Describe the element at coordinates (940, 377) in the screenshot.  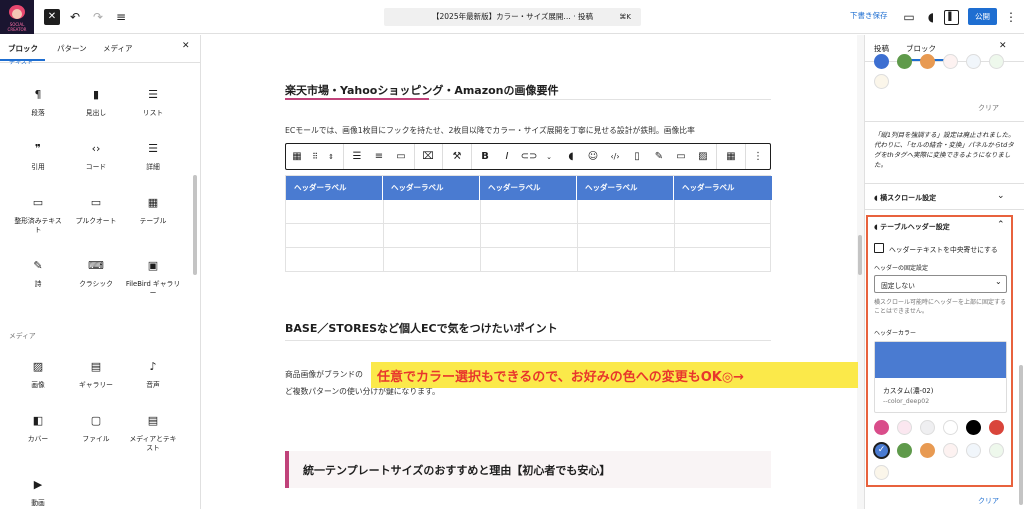
I see `color-preview-card: カスタム(濃-02) --color_deep02` at that location.